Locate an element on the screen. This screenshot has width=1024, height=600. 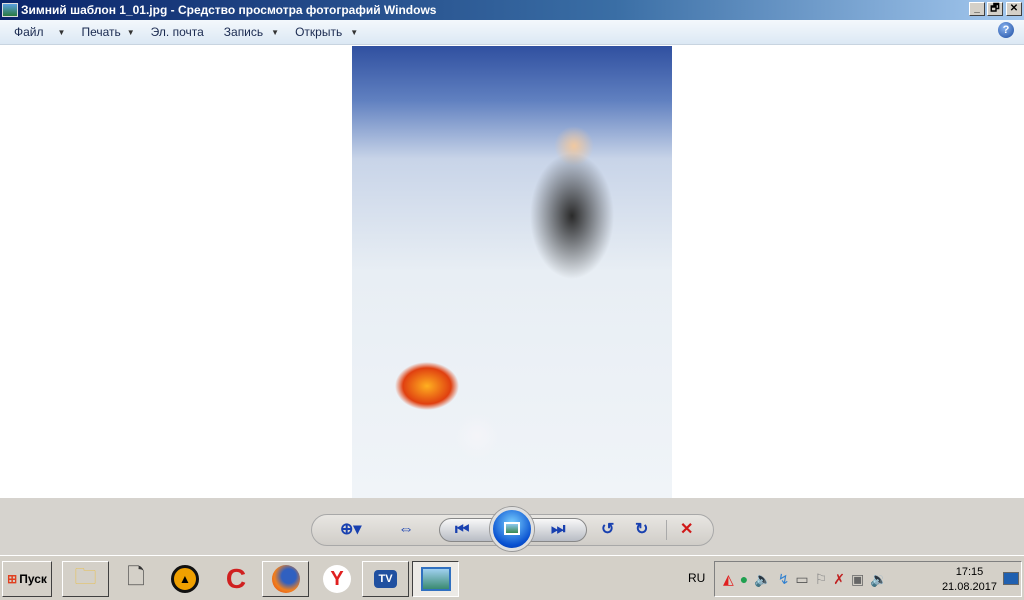
menu-email: Эл. почта is located at coordinates (177, 32).